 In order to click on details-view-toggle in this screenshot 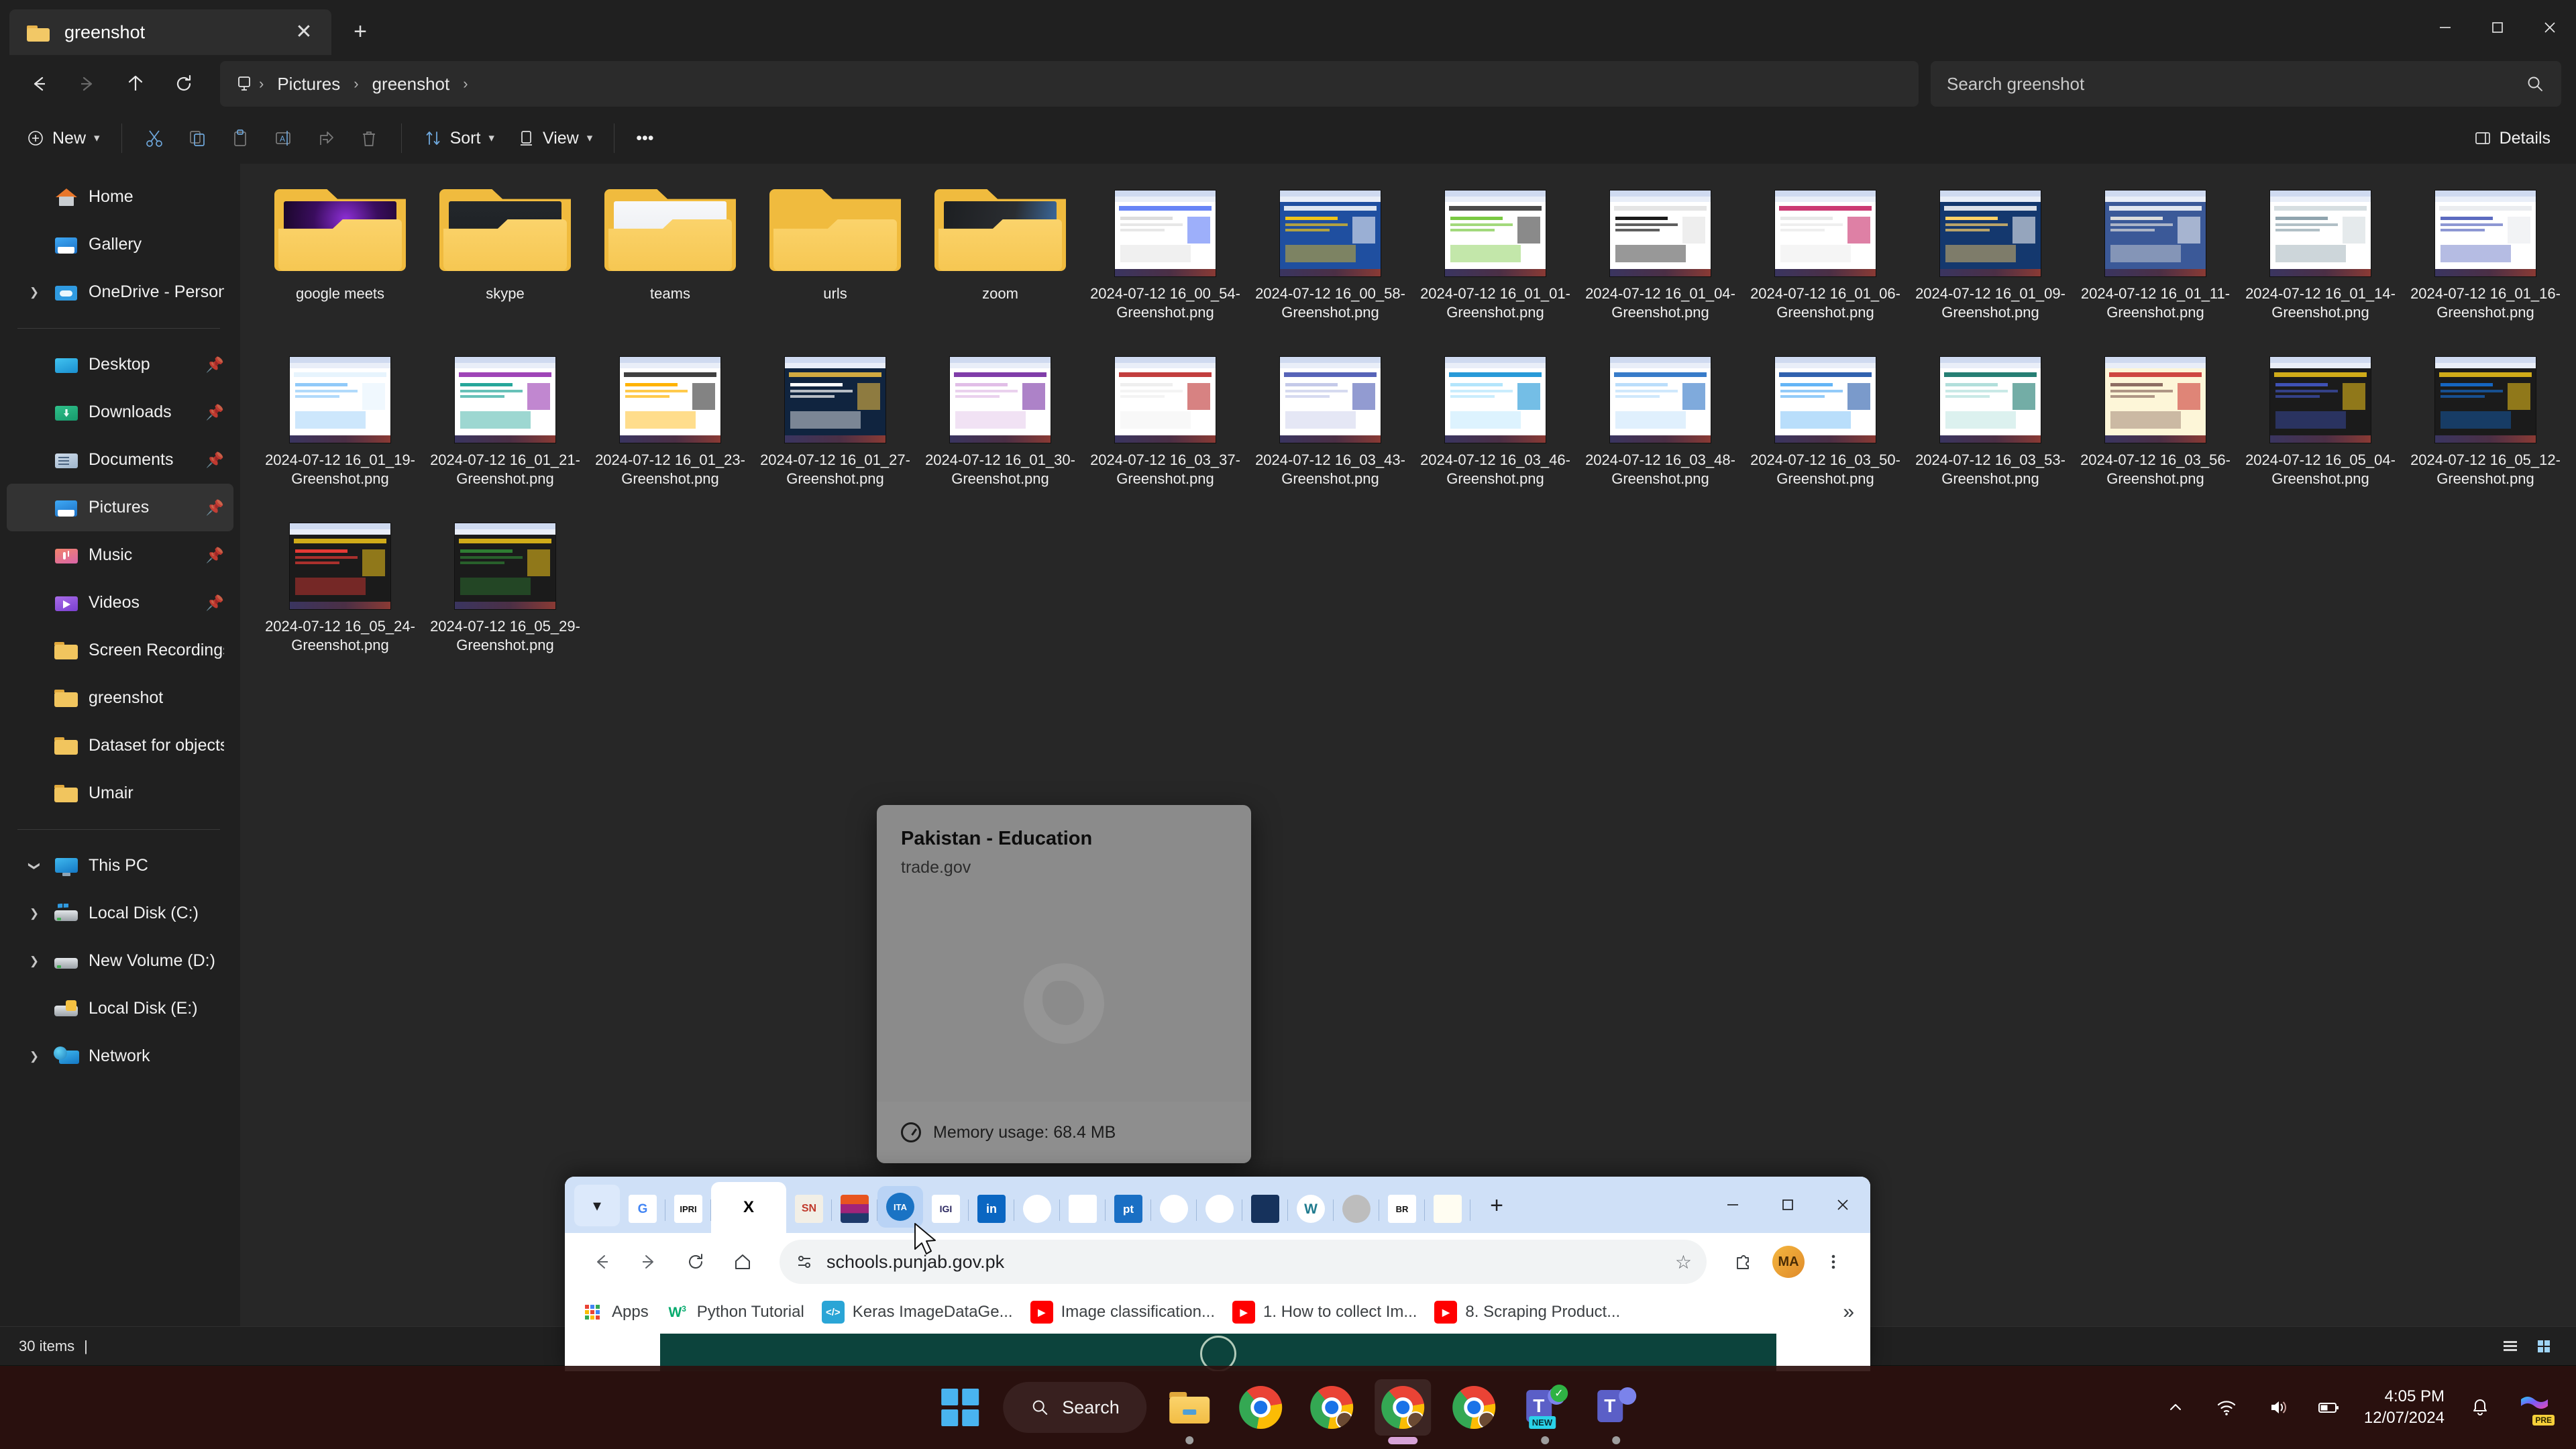, I will do `click(2510, 1346)`.